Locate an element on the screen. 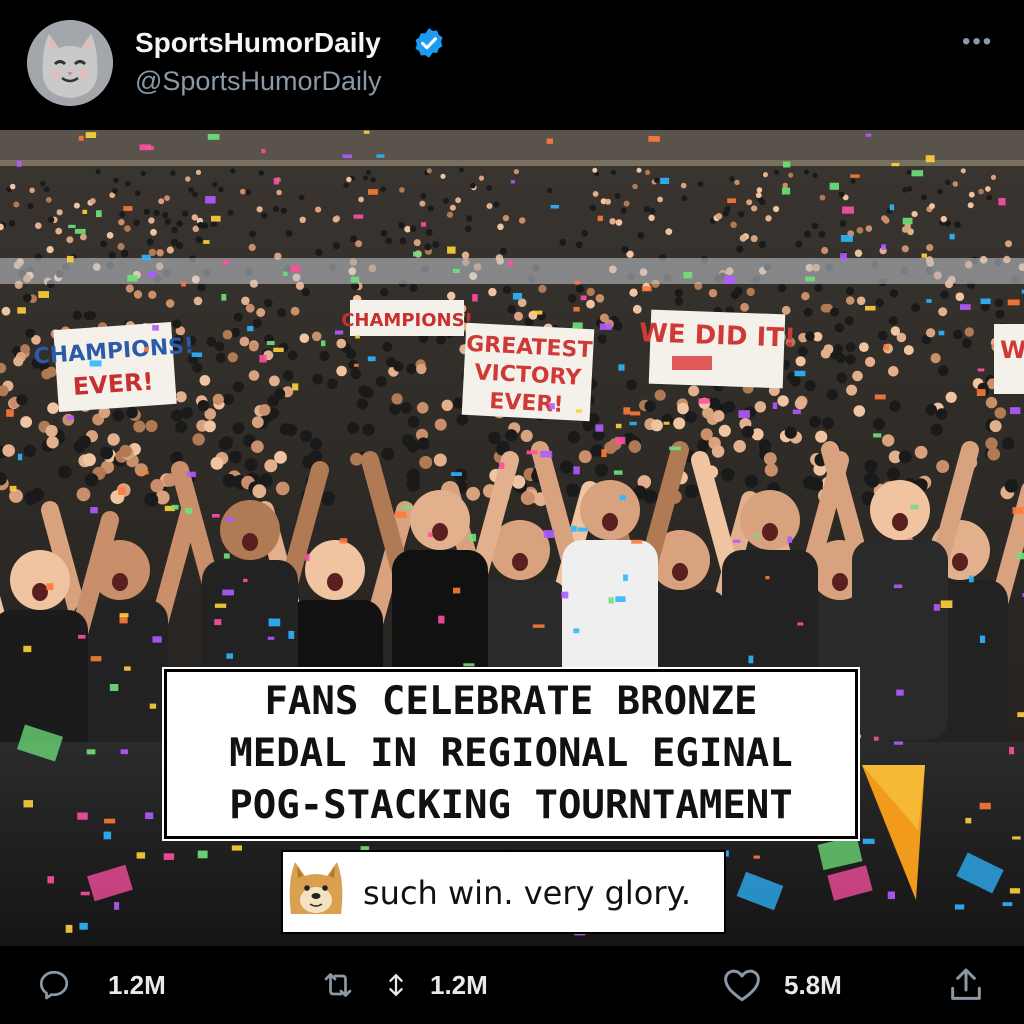 This screenshot has height=1024, width=1024. svg-text: W is located at coordinates (1012, 350).